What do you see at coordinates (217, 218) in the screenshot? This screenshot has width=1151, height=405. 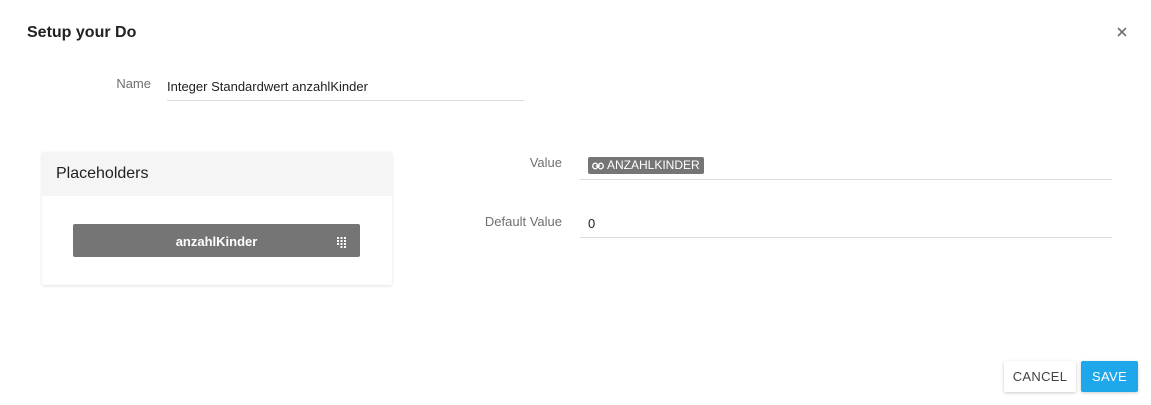 I see `placeholders-panel: Placeholders anzahlKinder` at bounding box center [217, 218].